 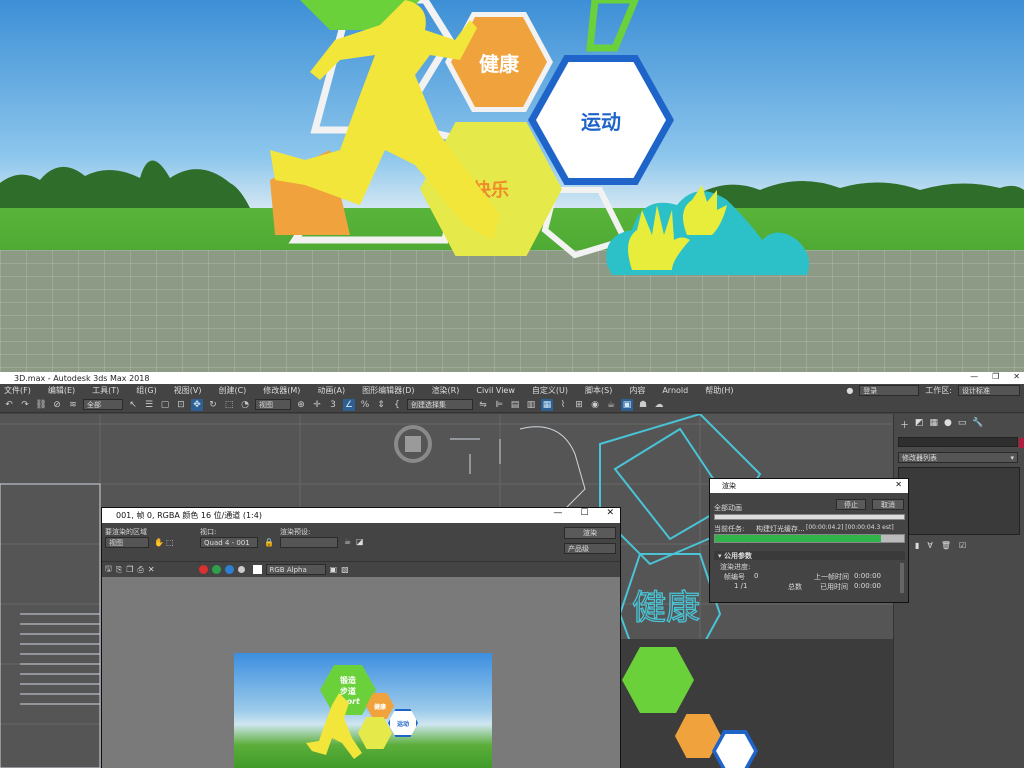 What do you see at coordinates (25, 405) in the screenshot?
I see `redo-icon: ↷` at bounding box center [25, 405].